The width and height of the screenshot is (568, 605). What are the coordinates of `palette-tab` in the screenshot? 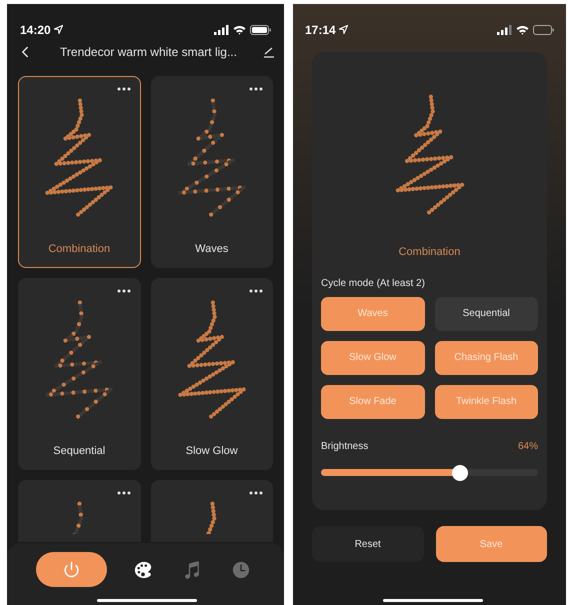 It's located at (143, 570).